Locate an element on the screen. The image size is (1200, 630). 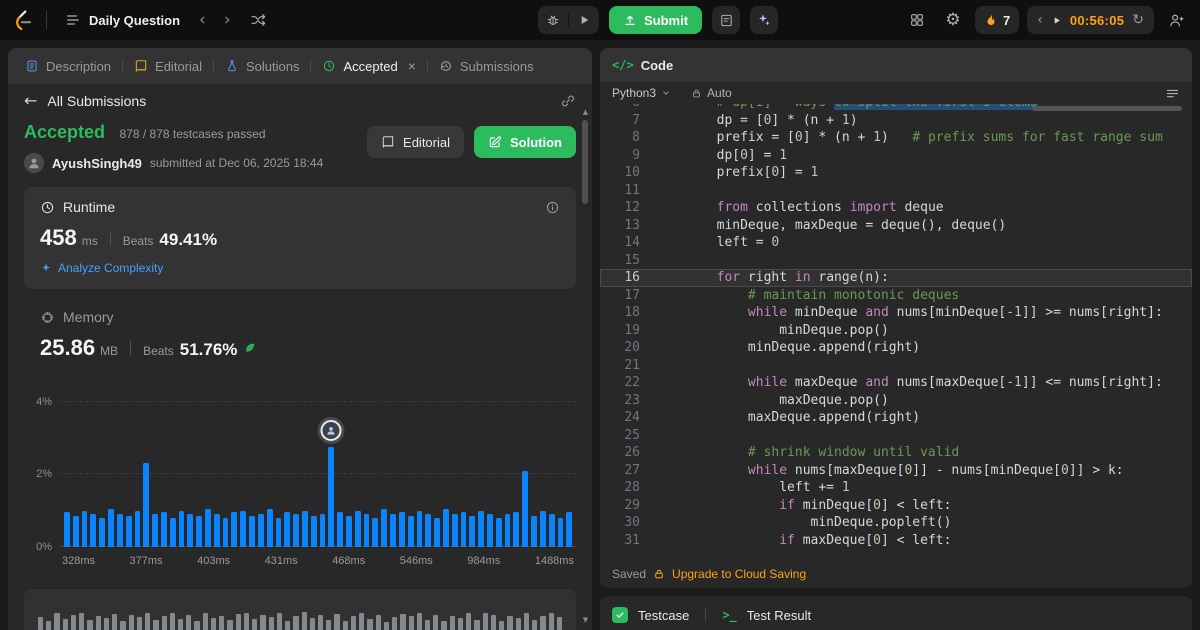
settings-button: ⚙ is located at coordinates (953, 20).